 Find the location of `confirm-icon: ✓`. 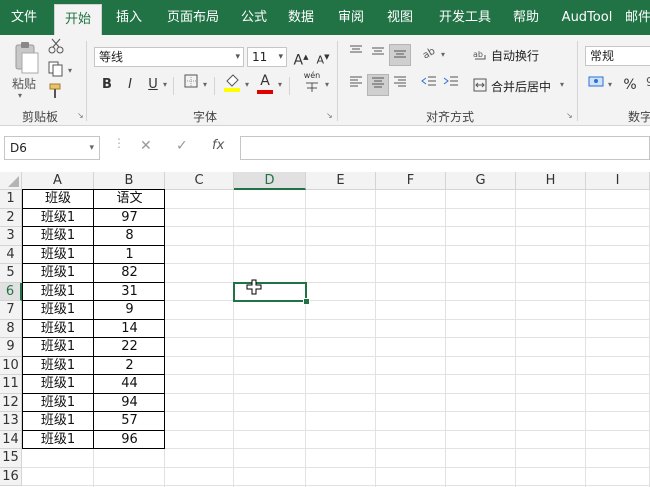

confirm-icon: ✓ is located at coordinates (182, 146).